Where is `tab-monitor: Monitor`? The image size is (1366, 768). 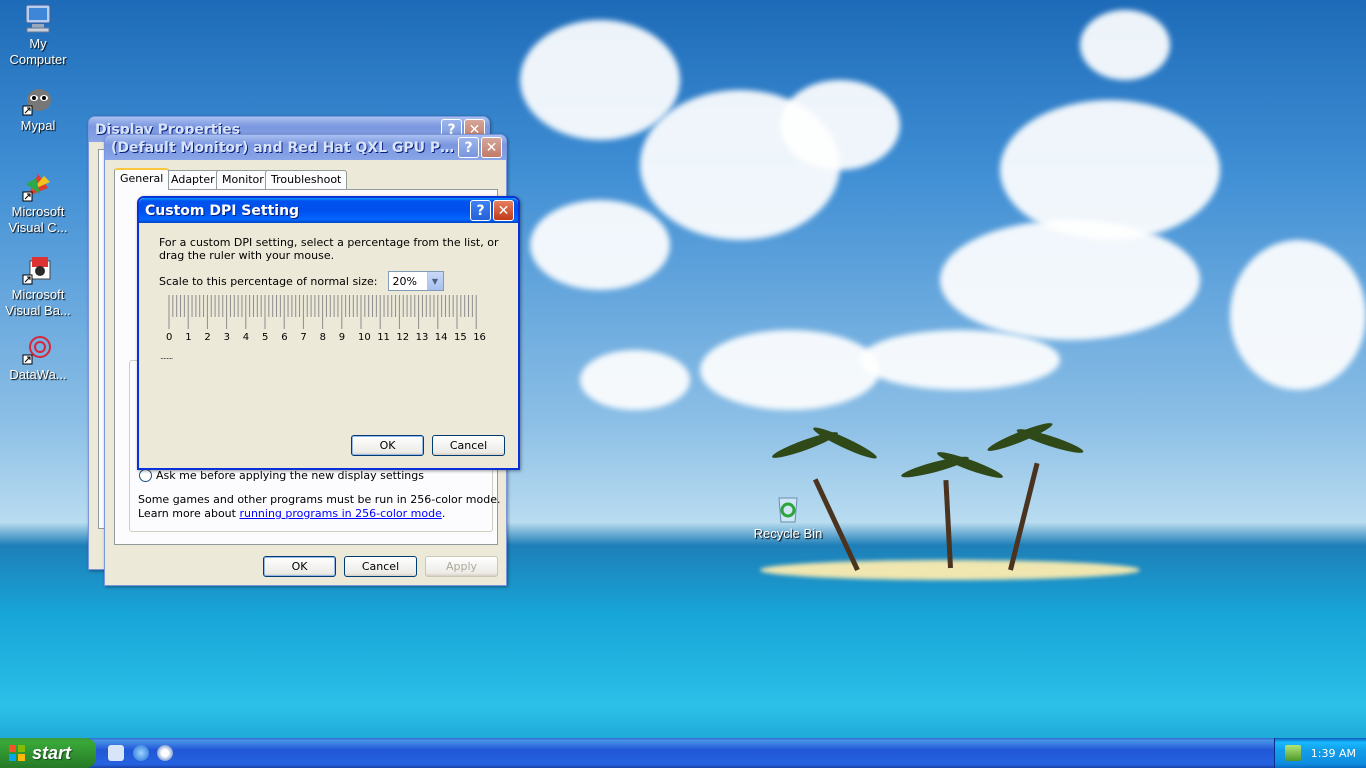
tab-monitor: Monitor is located at coordinates (243, 179).